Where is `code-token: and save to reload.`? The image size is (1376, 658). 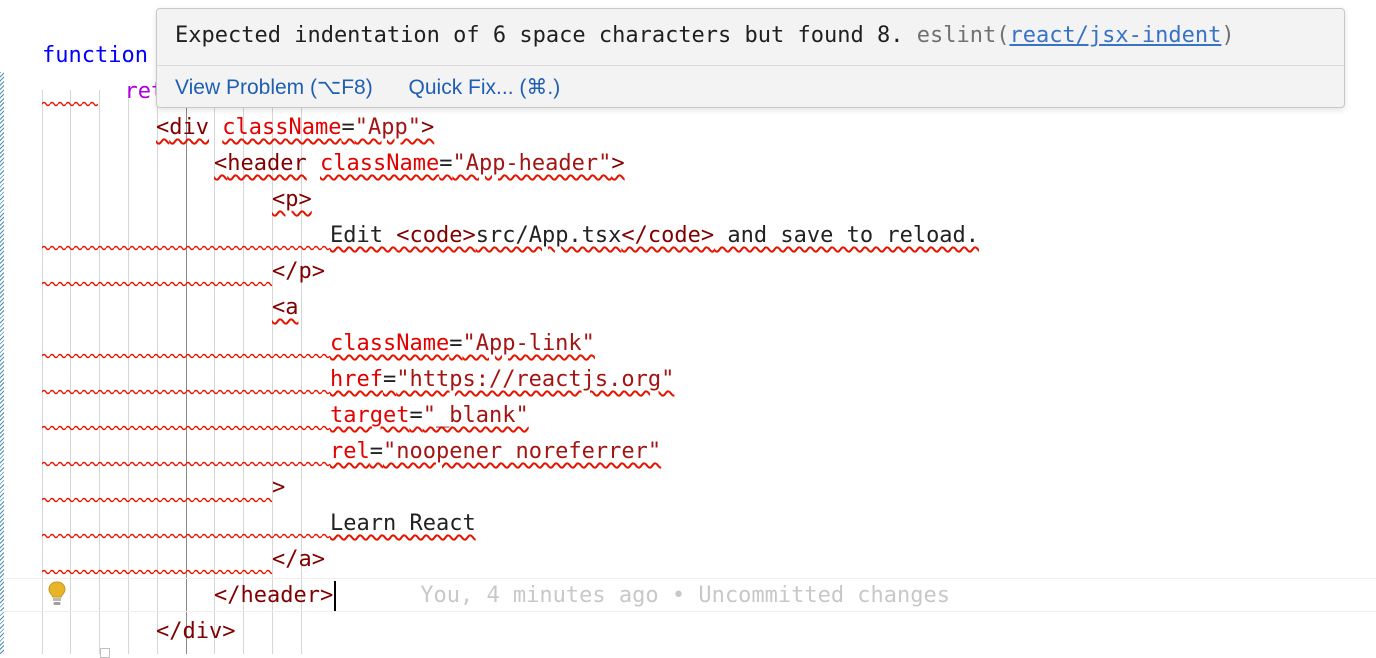
code-token: and save to reload. is located at coordinates (847, 235).